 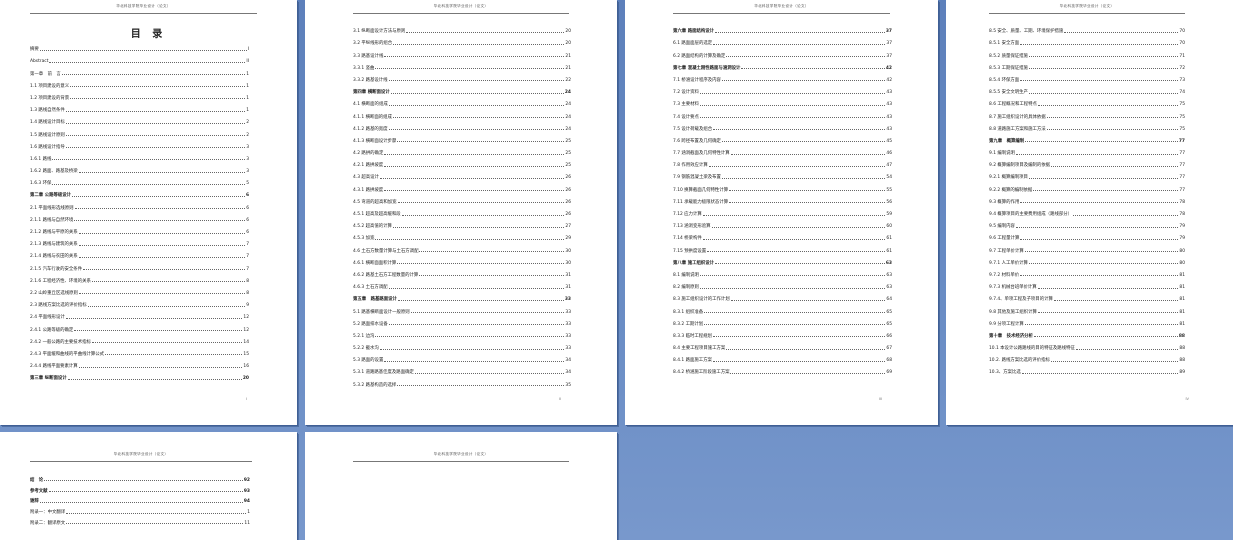 What do you see at coordinates (139, 290) in the screenshot?
I see `toc-entry: 2.2 山岭重丘区选线原则 8` at bounding box center [139, 290].